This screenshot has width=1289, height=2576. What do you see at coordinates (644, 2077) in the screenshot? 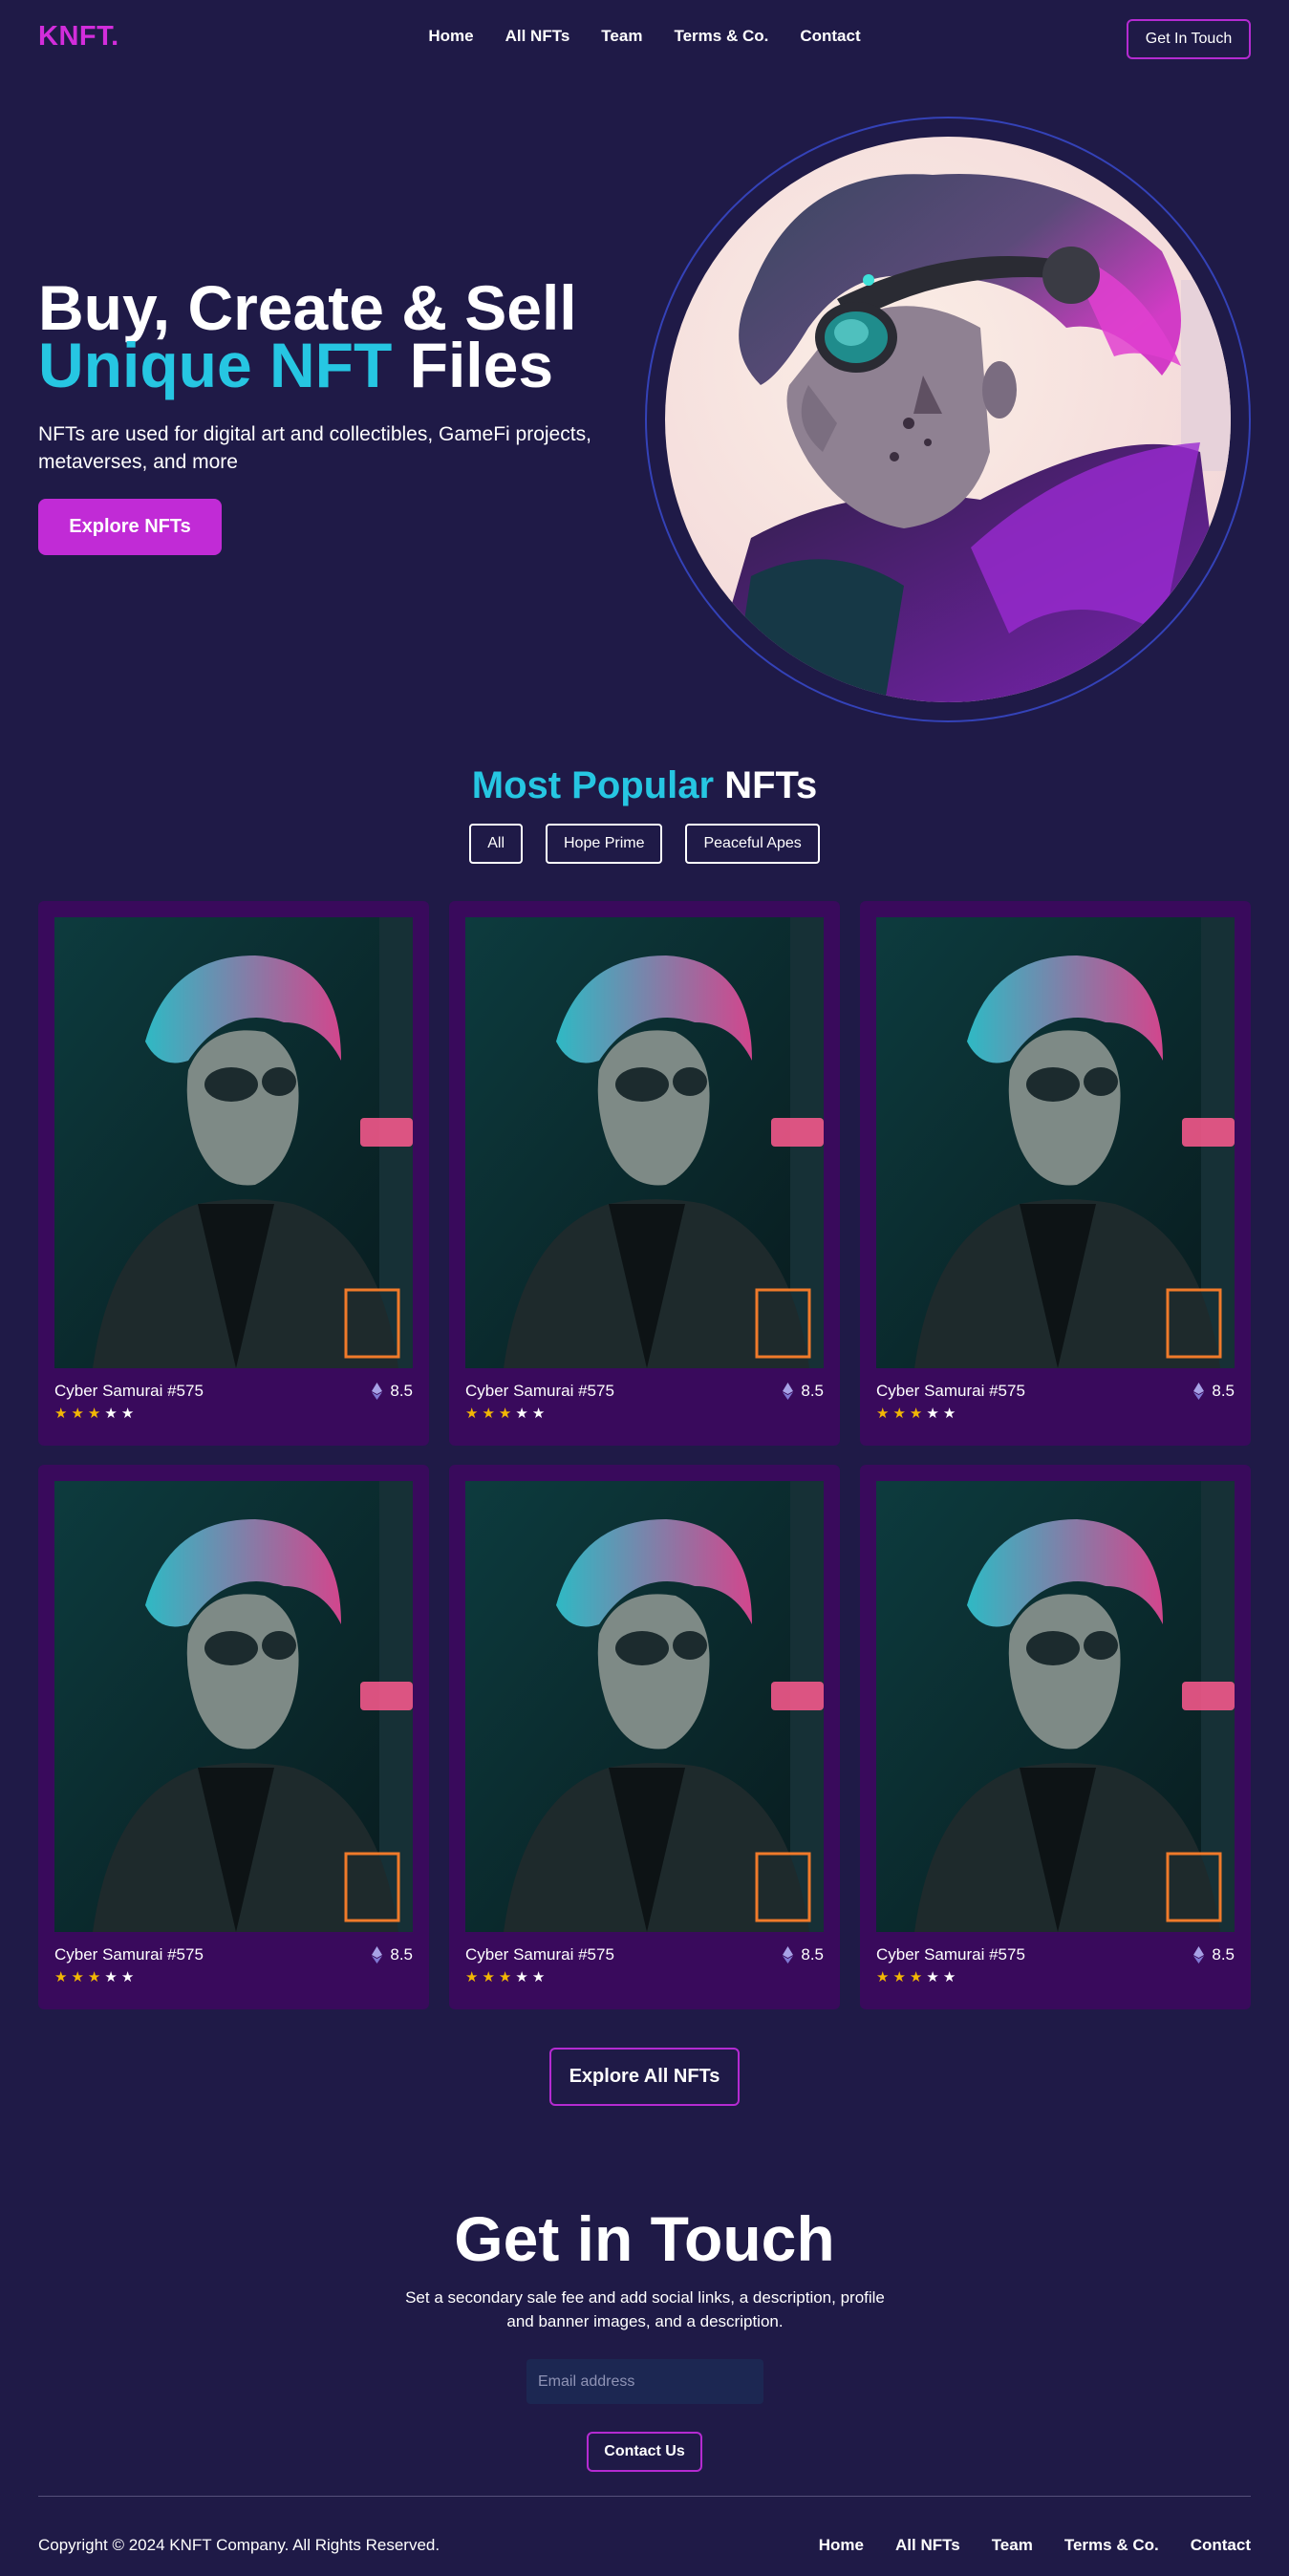
I see `explore-all-nfts-button: Explore All NFTs` at bounding box center [644, 2077].